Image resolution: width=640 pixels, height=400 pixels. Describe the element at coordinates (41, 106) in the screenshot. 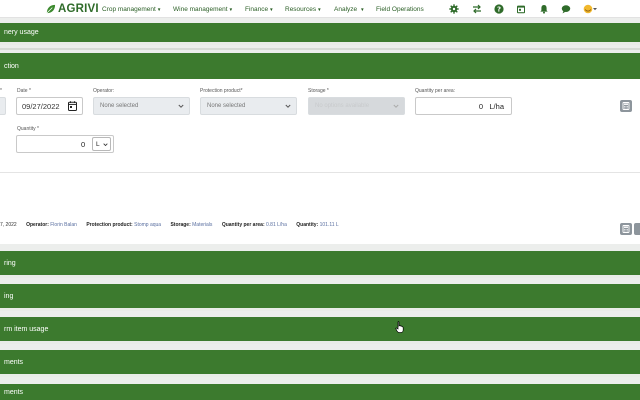

I see `date-value: 09/27/2022` at that location.